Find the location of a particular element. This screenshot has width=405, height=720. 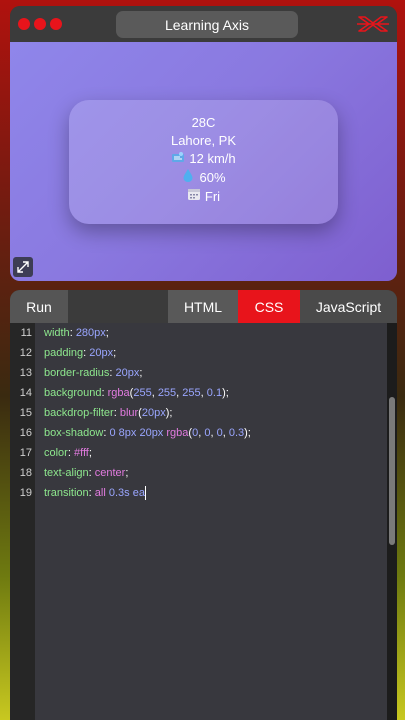

window-title: Learning Axis is located at coordinates (207, 24).